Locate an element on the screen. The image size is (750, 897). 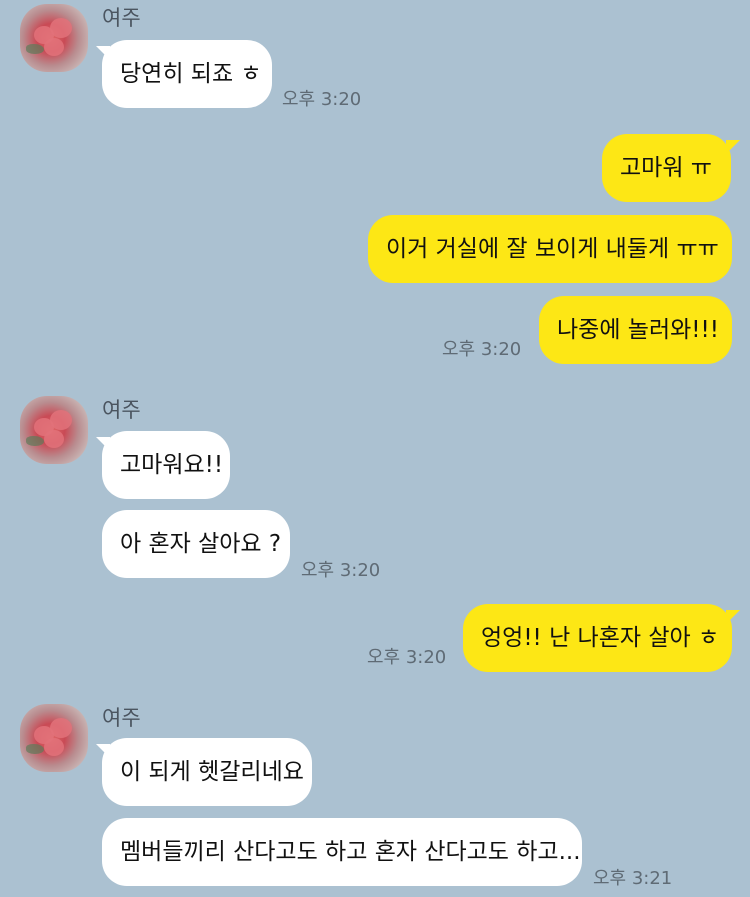
message-bubble-outgoing: 이거 거실에 잘 보이게 내둘게 ㅠㅠ is located at coordinates (550, 249).